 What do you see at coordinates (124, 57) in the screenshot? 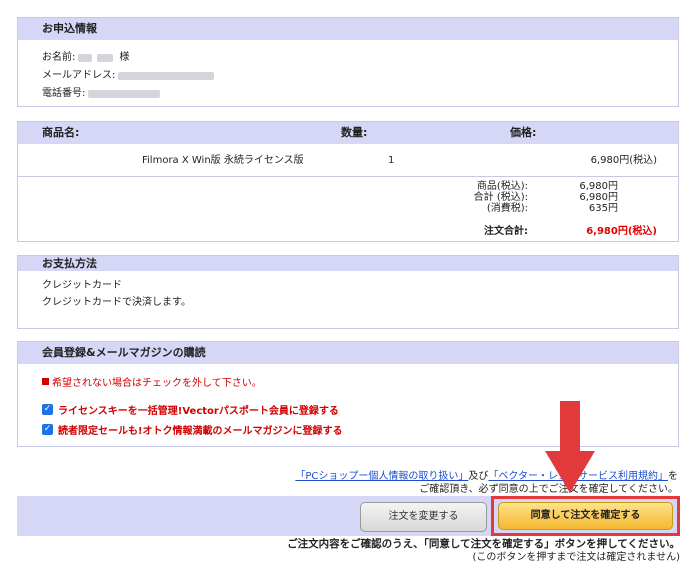
I see `name-suffix: 様` at bounding box center [124, 57].